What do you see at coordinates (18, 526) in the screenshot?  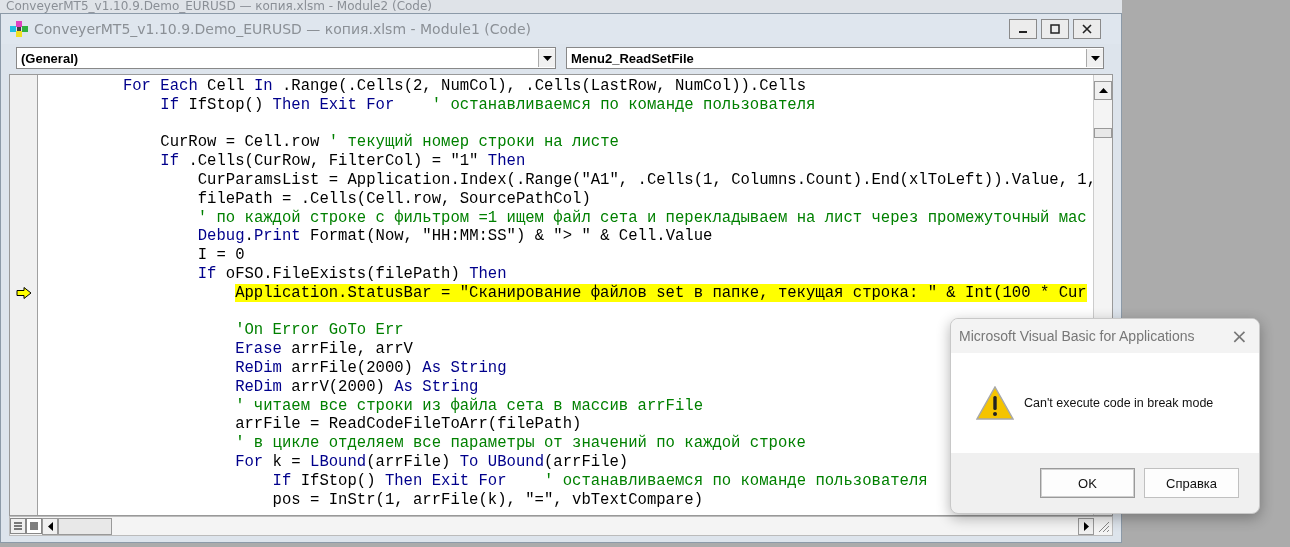 I see `procedure-view-button` at bounding box center [18, 526].